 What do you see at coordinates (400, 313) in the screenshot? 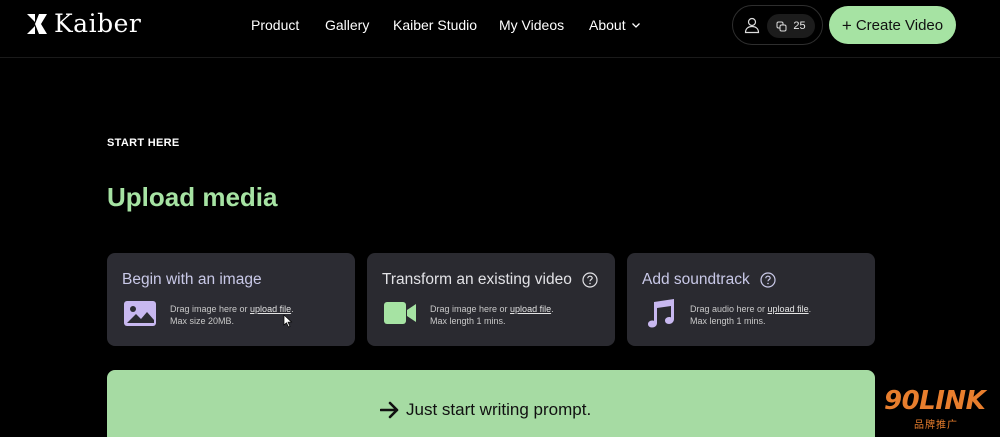
I see `video-camera-icon` at bounding box center [400, 313].